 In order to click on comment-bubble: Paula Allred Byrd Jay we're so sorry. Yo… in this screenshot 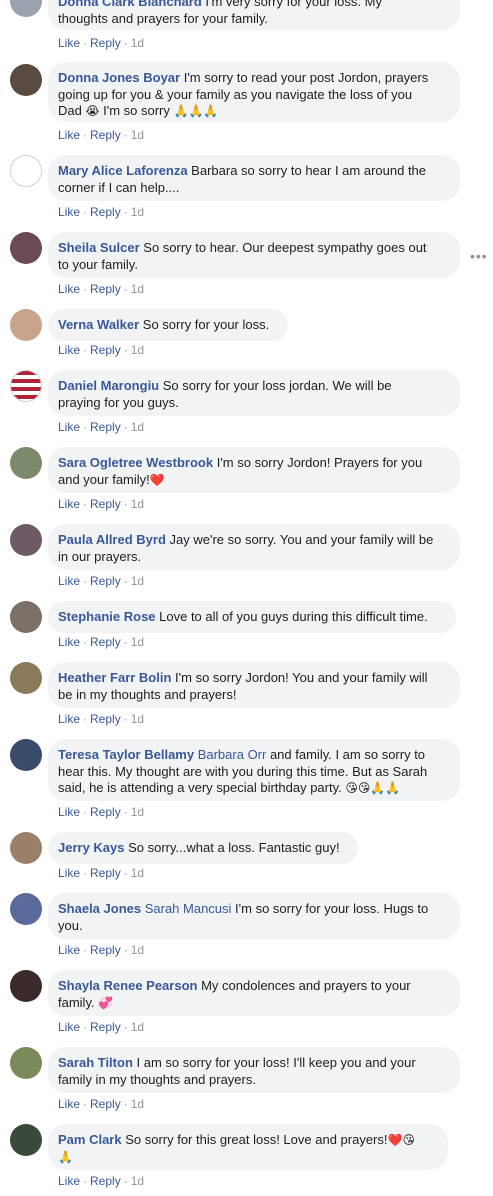, I will do `click(254, 547)`.